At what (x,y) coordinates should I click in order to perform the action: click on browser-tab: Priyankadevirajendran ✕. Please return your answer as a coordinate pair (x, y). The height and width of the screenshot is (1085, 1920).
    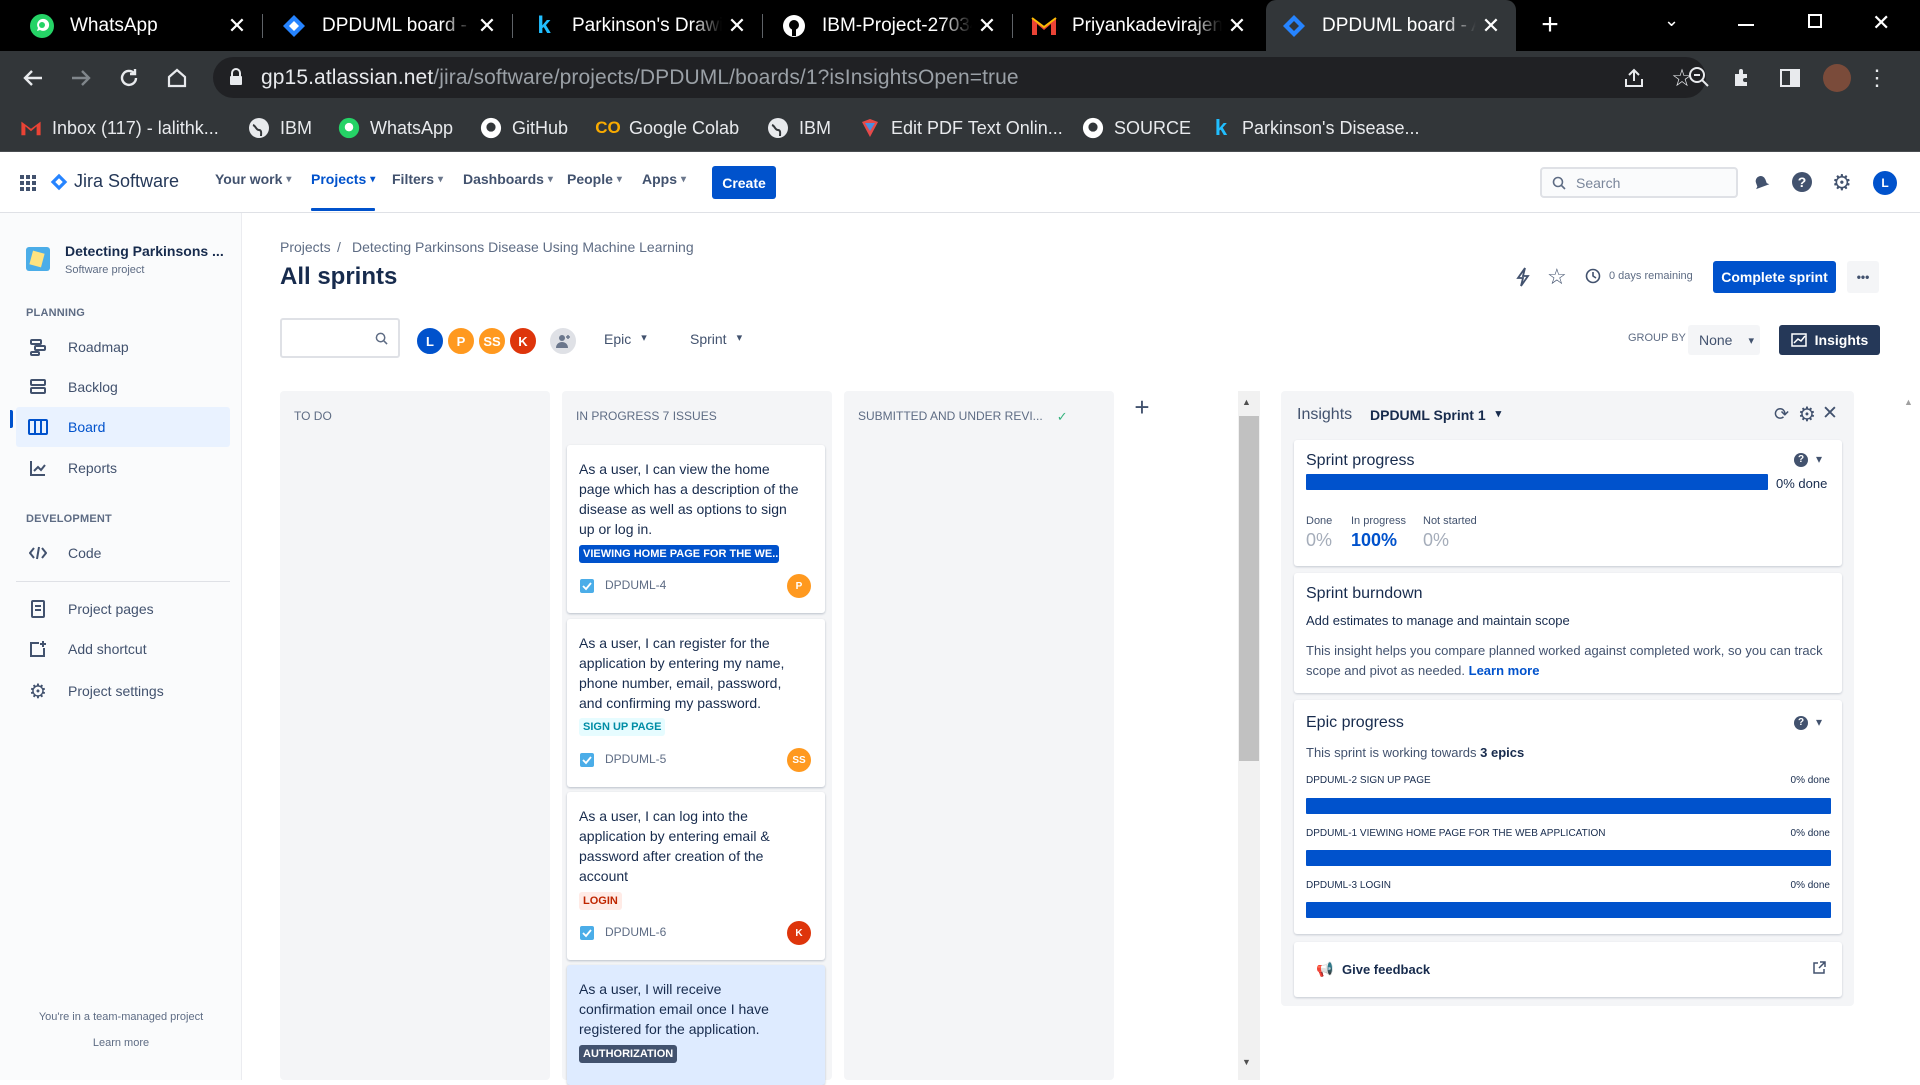
    Looking at the image, I should click on (1137, 25).